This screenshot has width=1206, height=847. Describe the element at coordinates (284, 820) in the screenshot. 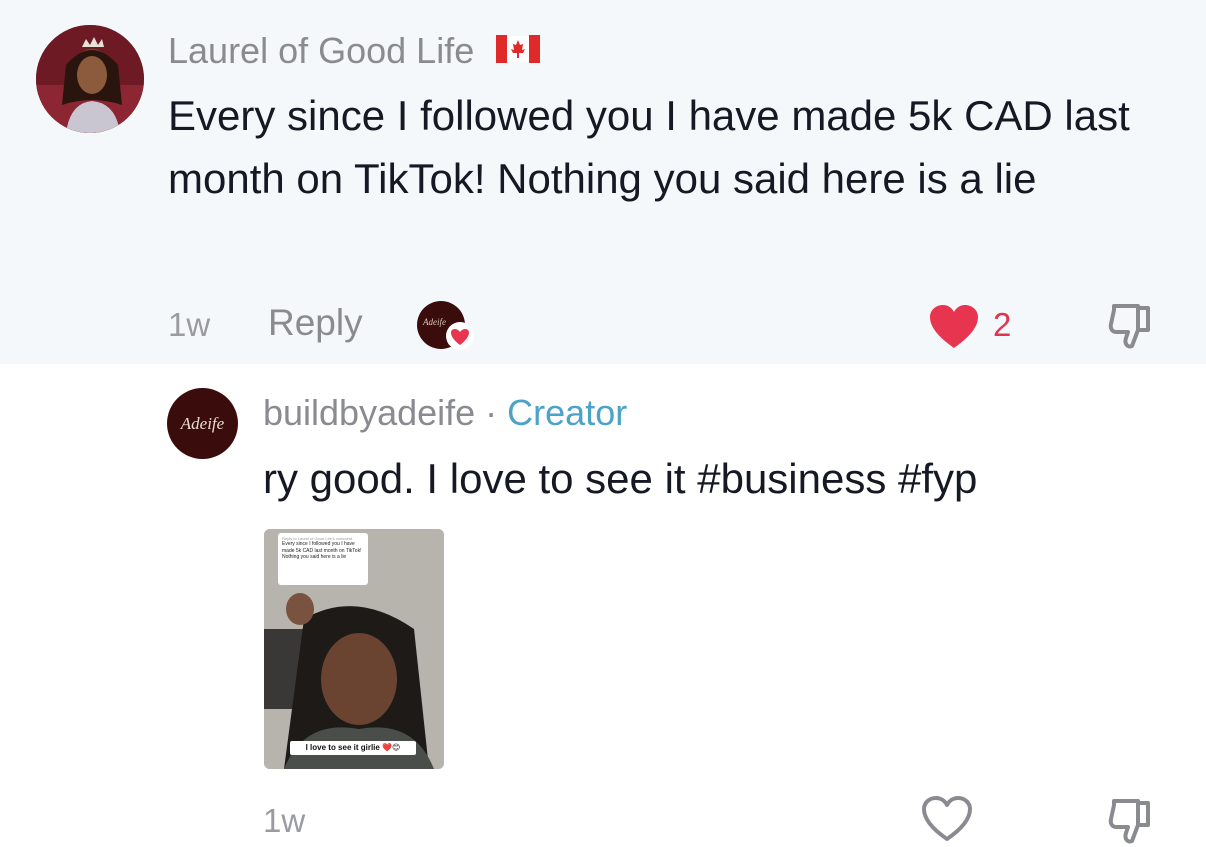

I see `reply-timestamp: 1w` at that location.